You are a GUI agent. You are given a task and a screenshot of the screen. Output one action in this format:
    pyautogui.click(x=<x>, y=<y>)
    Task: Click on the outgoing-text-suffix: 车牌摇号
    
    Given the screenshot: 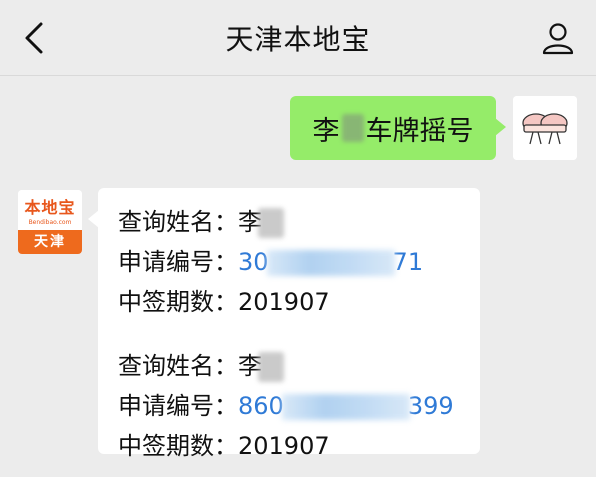 What is the action you would take?
    pyautogui.click(x=419, y=131)
    